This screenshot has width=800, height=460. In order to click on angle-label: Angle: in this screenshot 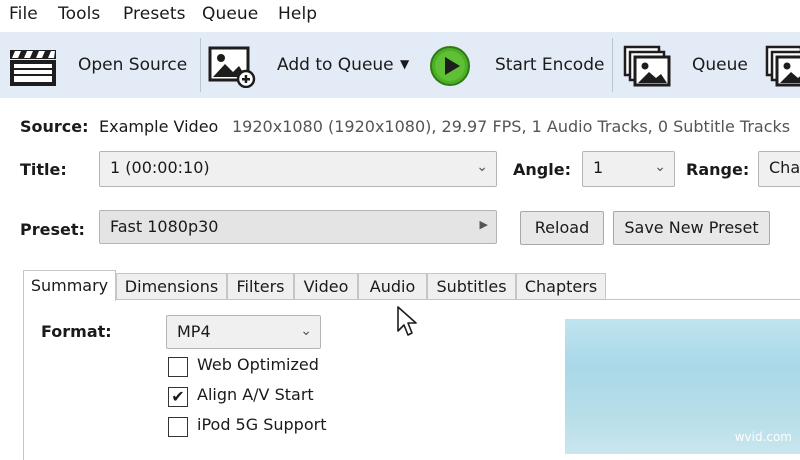, I will do `click(542, 169)`.